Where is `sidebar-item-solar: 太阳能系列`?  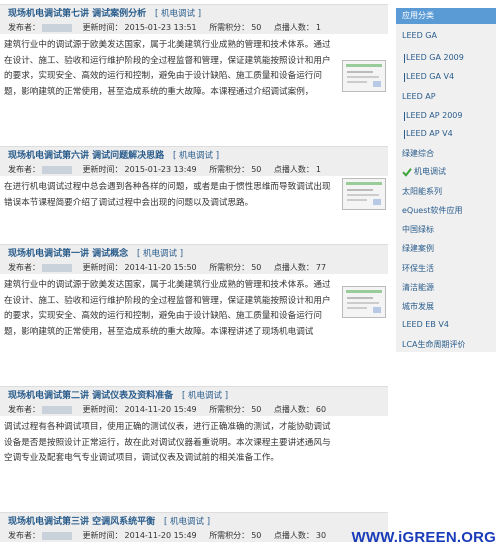 sidebar-item-solar: 太阳能系列 is located at coordinates (422, 191).